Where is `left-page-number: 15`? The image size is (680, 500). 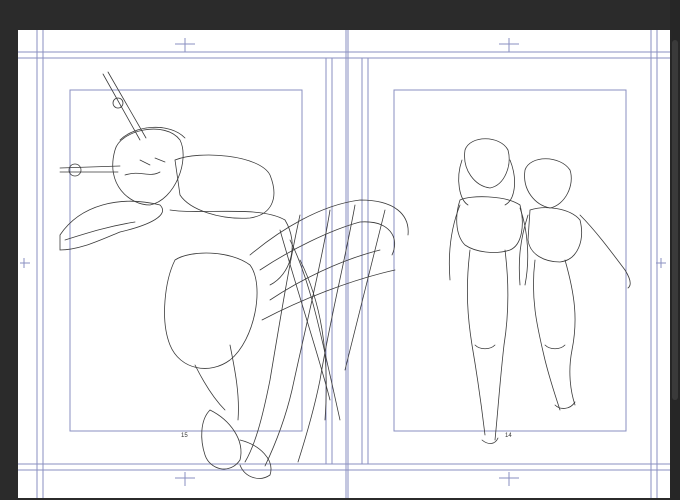 left-page-number: 15 is located at coordinates (184, 436).